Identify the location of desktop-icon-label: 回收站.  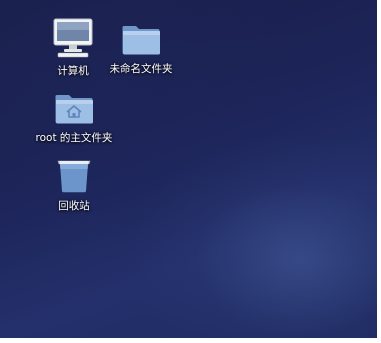
(74, 206).